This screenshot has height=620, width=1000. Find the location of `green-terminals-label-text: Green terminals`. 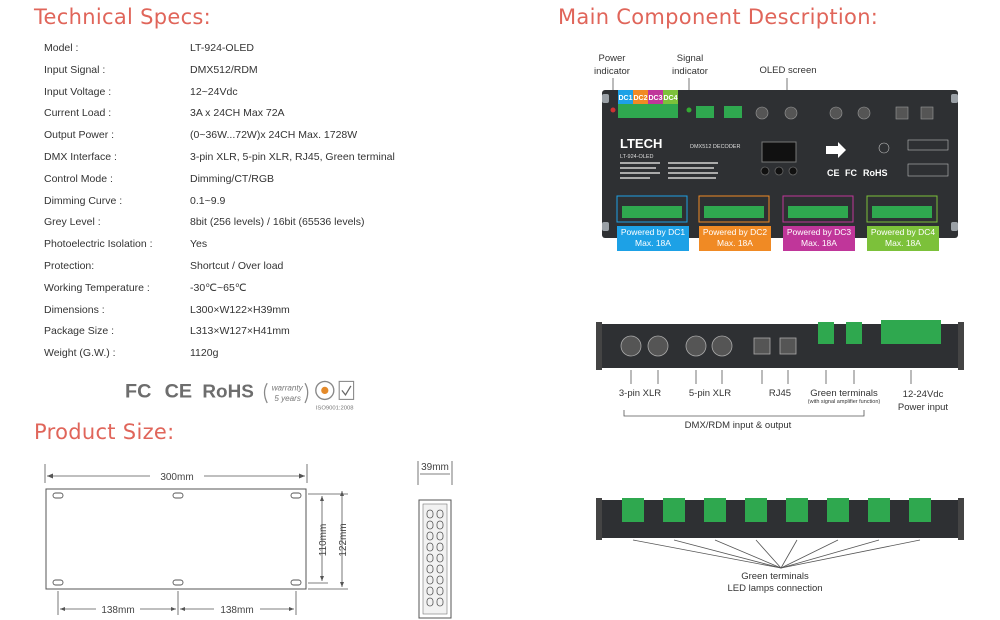

green-terminals-label-text: Green terminals is located at coordinates (844, 393).